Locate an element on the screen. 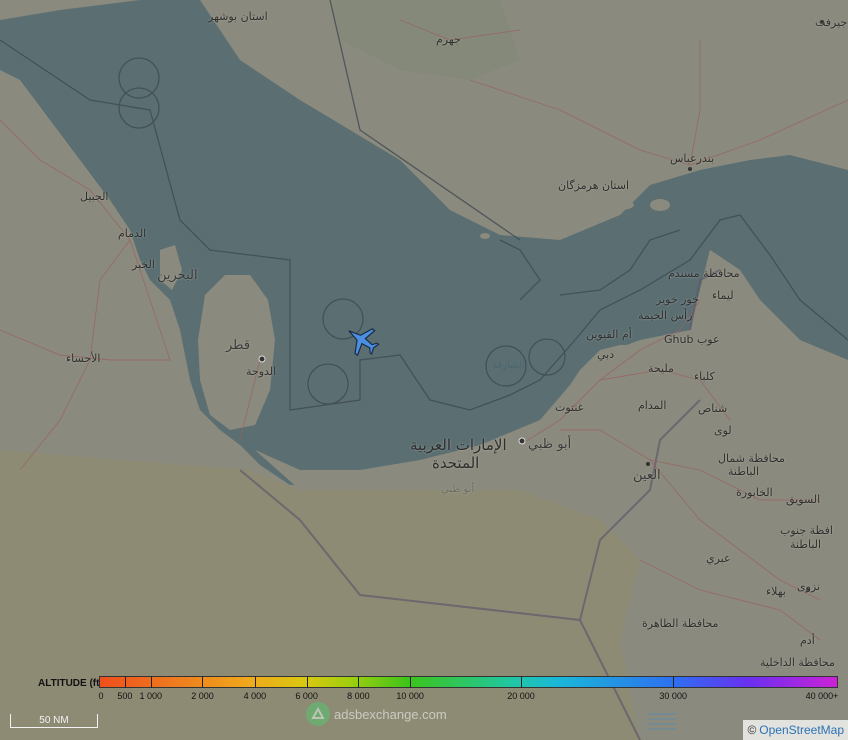 The image size is (848, 740). layers-icon is located at coordinates (662, 722).